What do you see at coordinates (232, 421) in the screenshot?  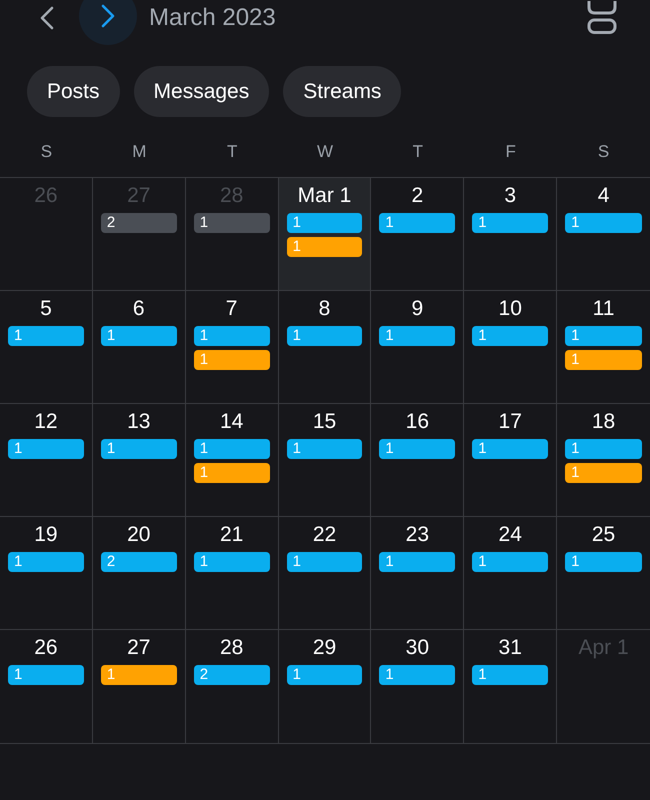 I see `day-number: 14` at bounding box center [232, 421].